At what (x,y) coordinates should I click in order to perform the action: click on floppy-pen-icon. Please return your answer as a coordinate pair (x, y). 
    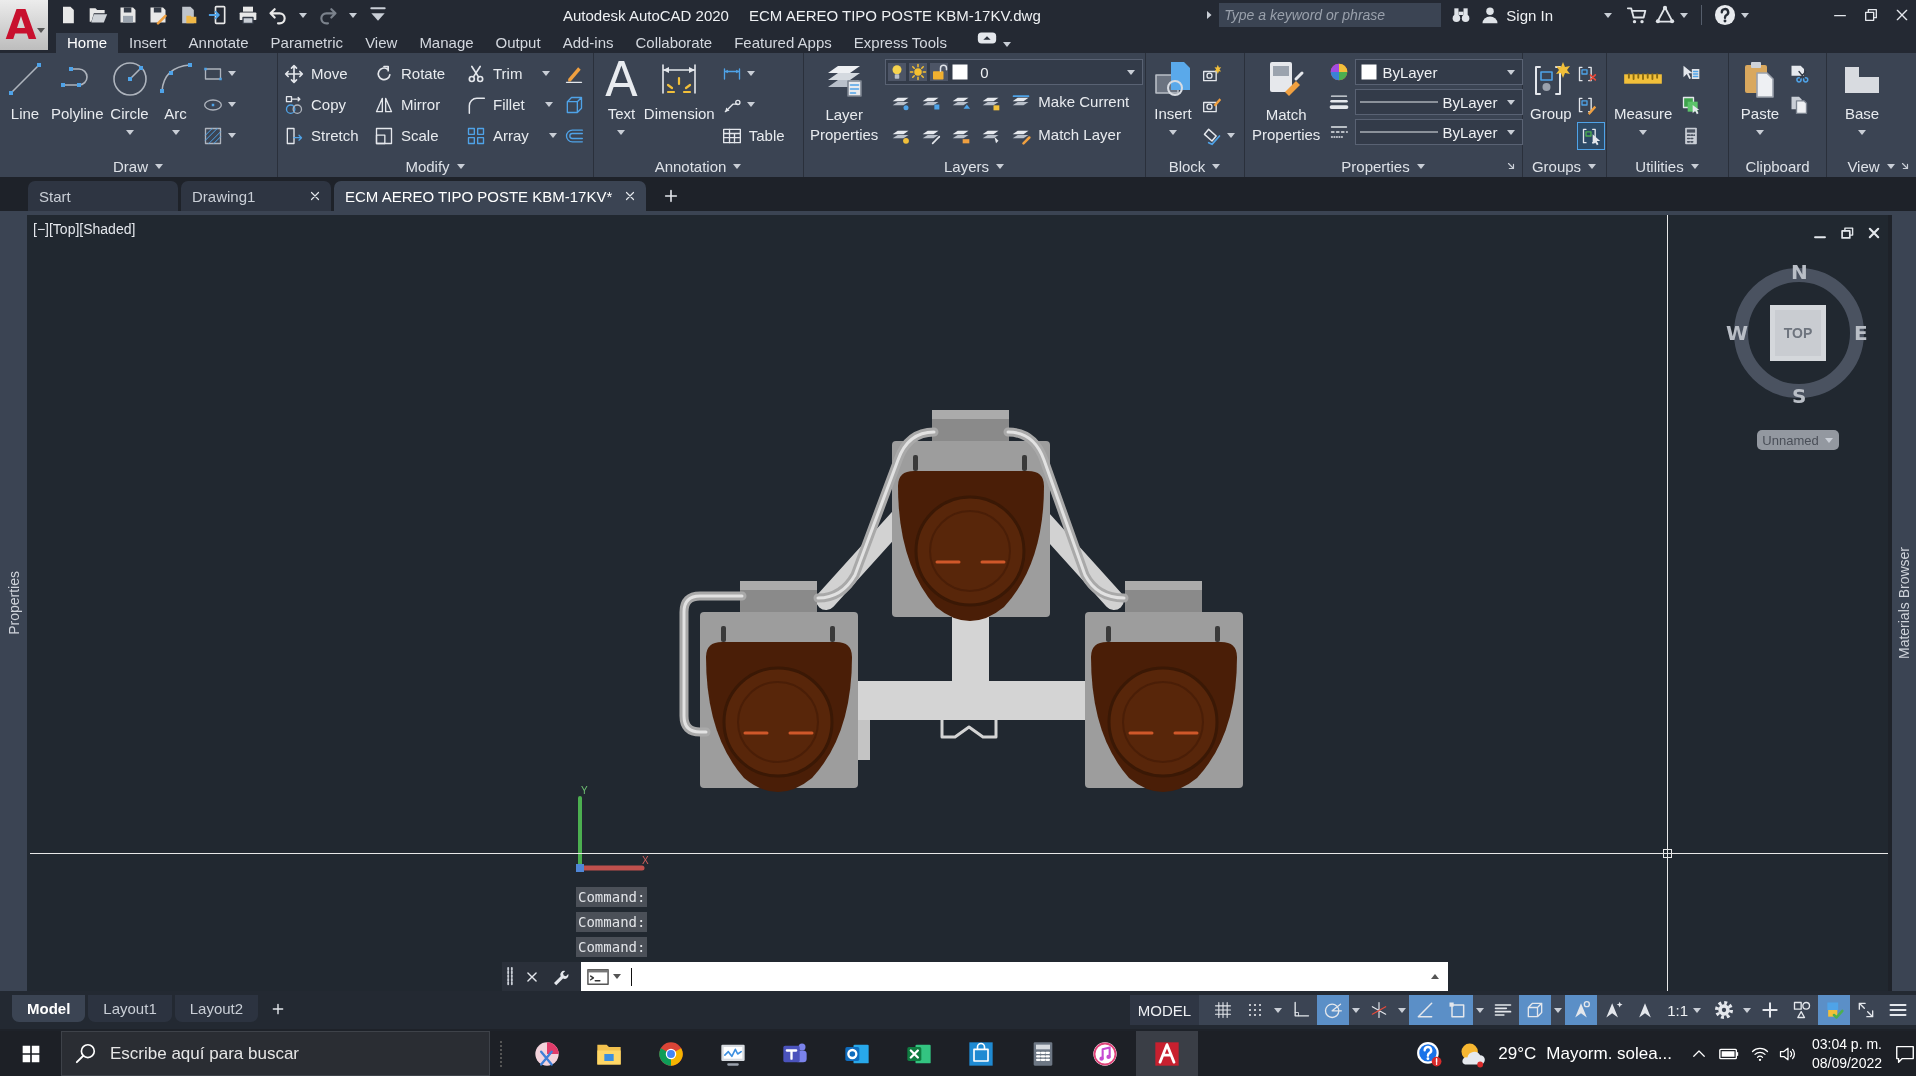
    Looking at the image, I should click on (158, 15).